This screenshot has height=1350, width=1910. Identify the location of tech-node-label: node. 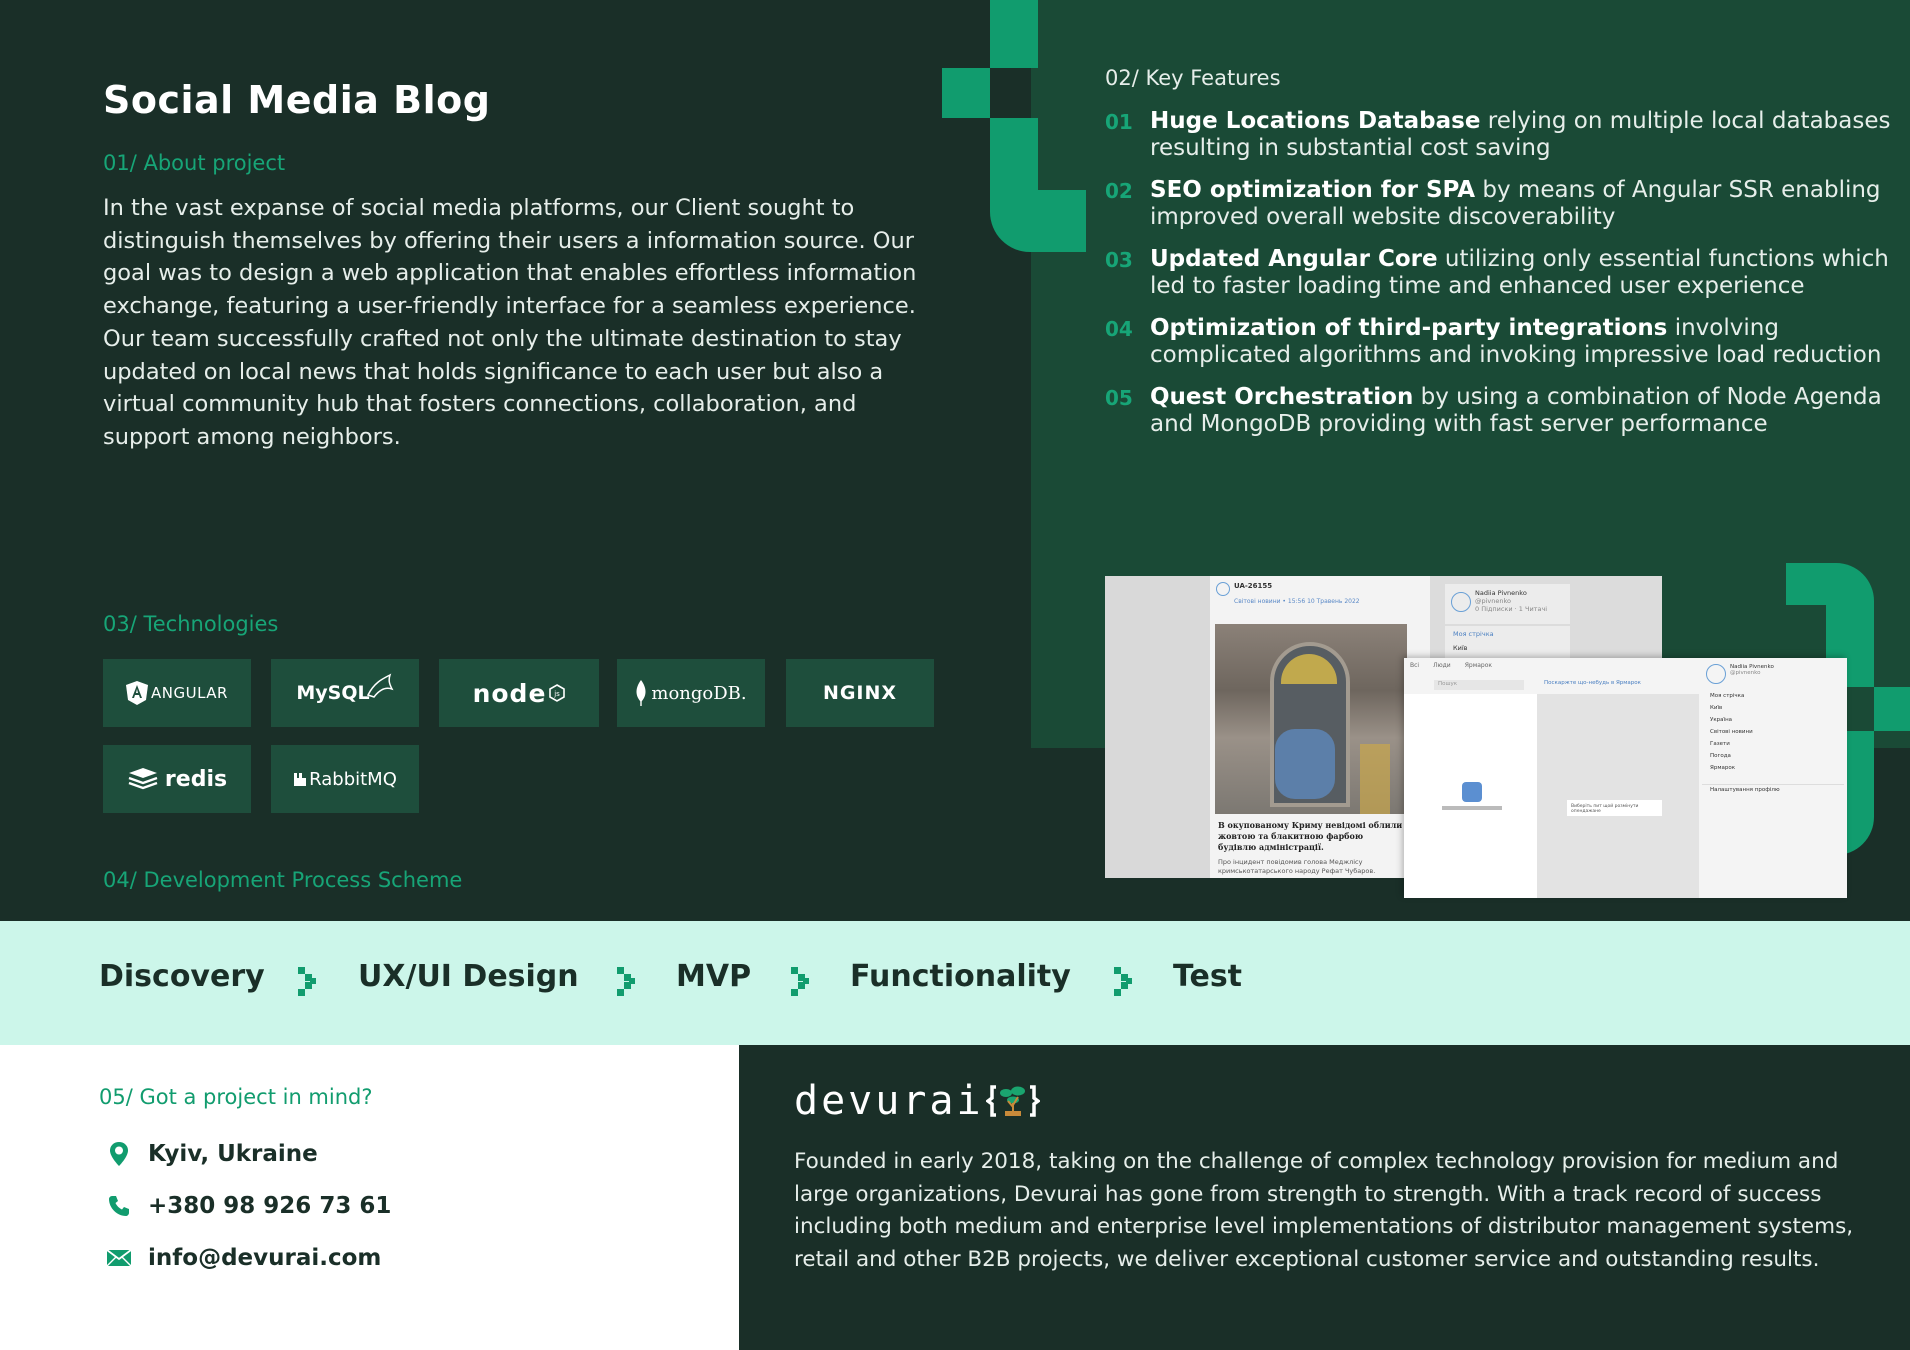
(509, 693).